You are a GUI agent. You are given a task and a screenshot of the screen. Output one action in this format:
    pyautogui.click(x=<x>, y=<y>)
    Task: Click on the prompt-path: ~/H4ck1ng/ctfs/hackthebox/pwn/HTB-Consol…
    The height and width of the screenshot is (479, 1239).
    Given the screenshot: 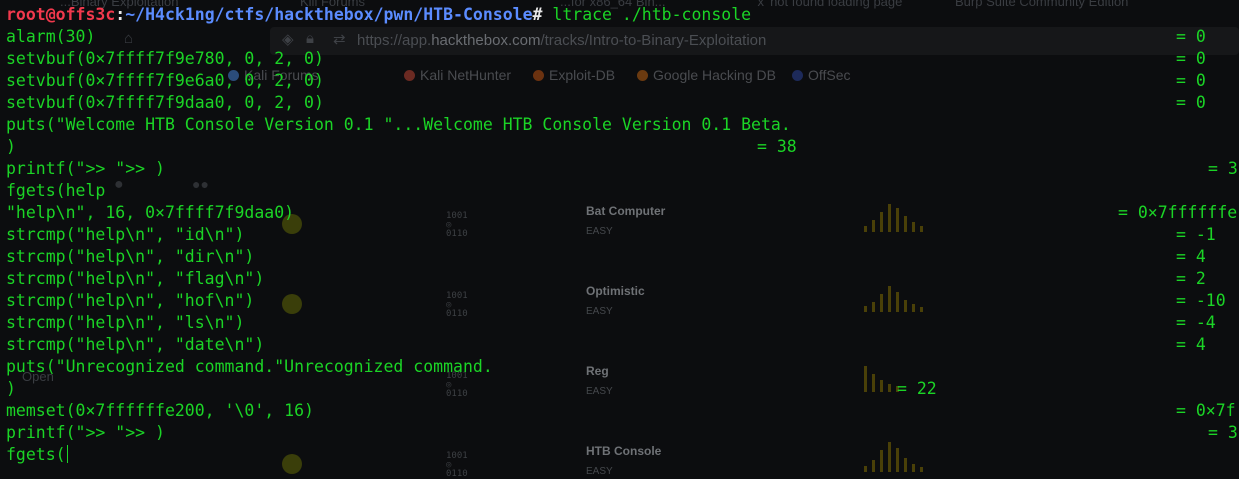 What is the action you would take?
    pyautogui.click(x=329, y=14)
    